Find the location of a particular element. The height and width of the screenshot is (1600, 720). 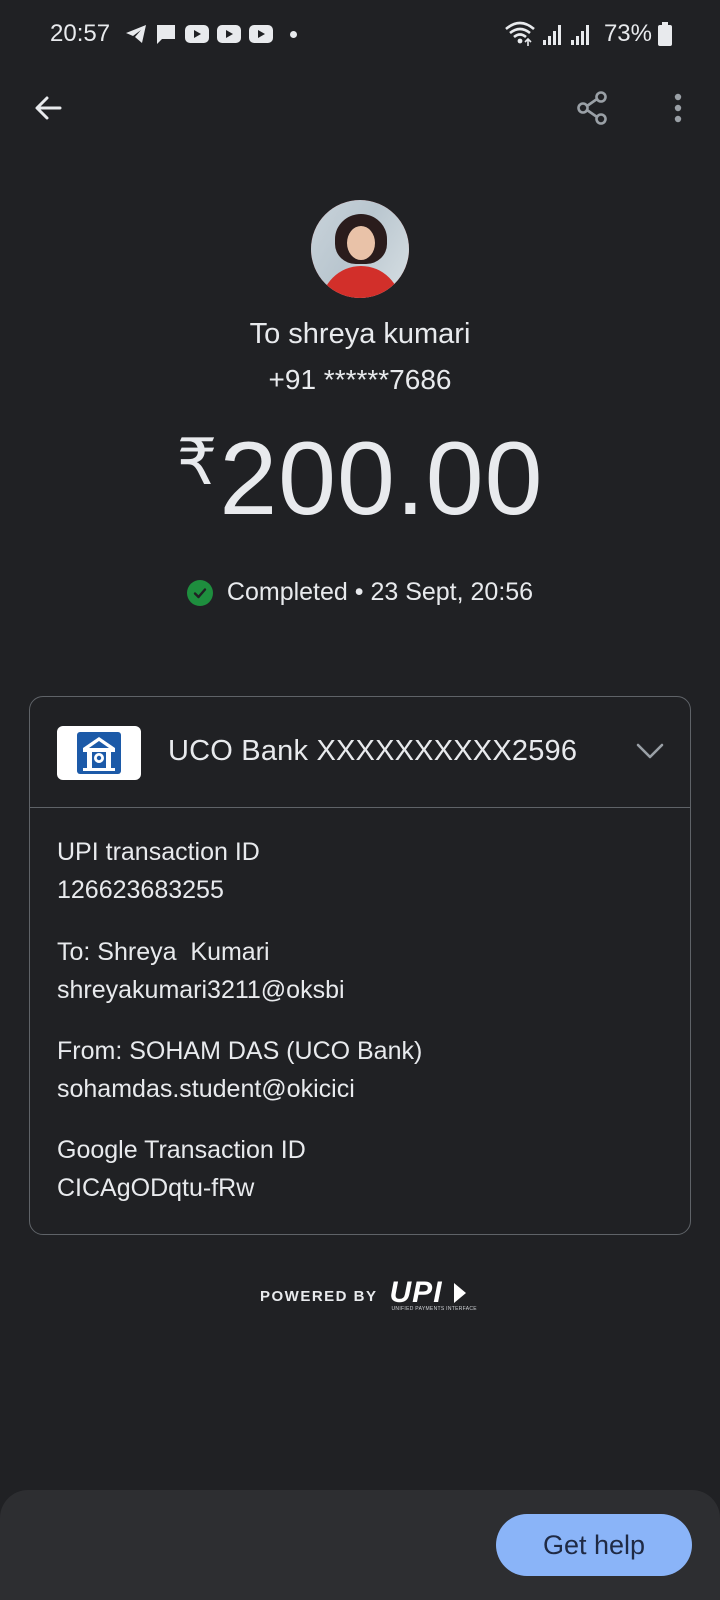

amount-value: 200.00 is located at coordinates (381, 479).